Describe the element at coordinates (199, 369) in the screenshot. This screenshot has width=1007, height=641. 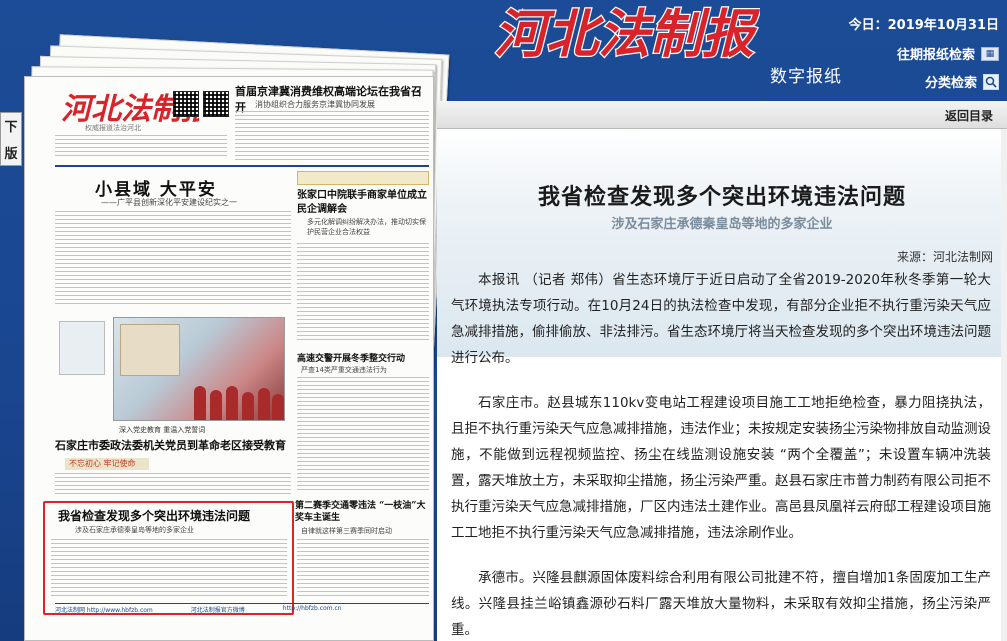
I see `lead-photo` at that location.